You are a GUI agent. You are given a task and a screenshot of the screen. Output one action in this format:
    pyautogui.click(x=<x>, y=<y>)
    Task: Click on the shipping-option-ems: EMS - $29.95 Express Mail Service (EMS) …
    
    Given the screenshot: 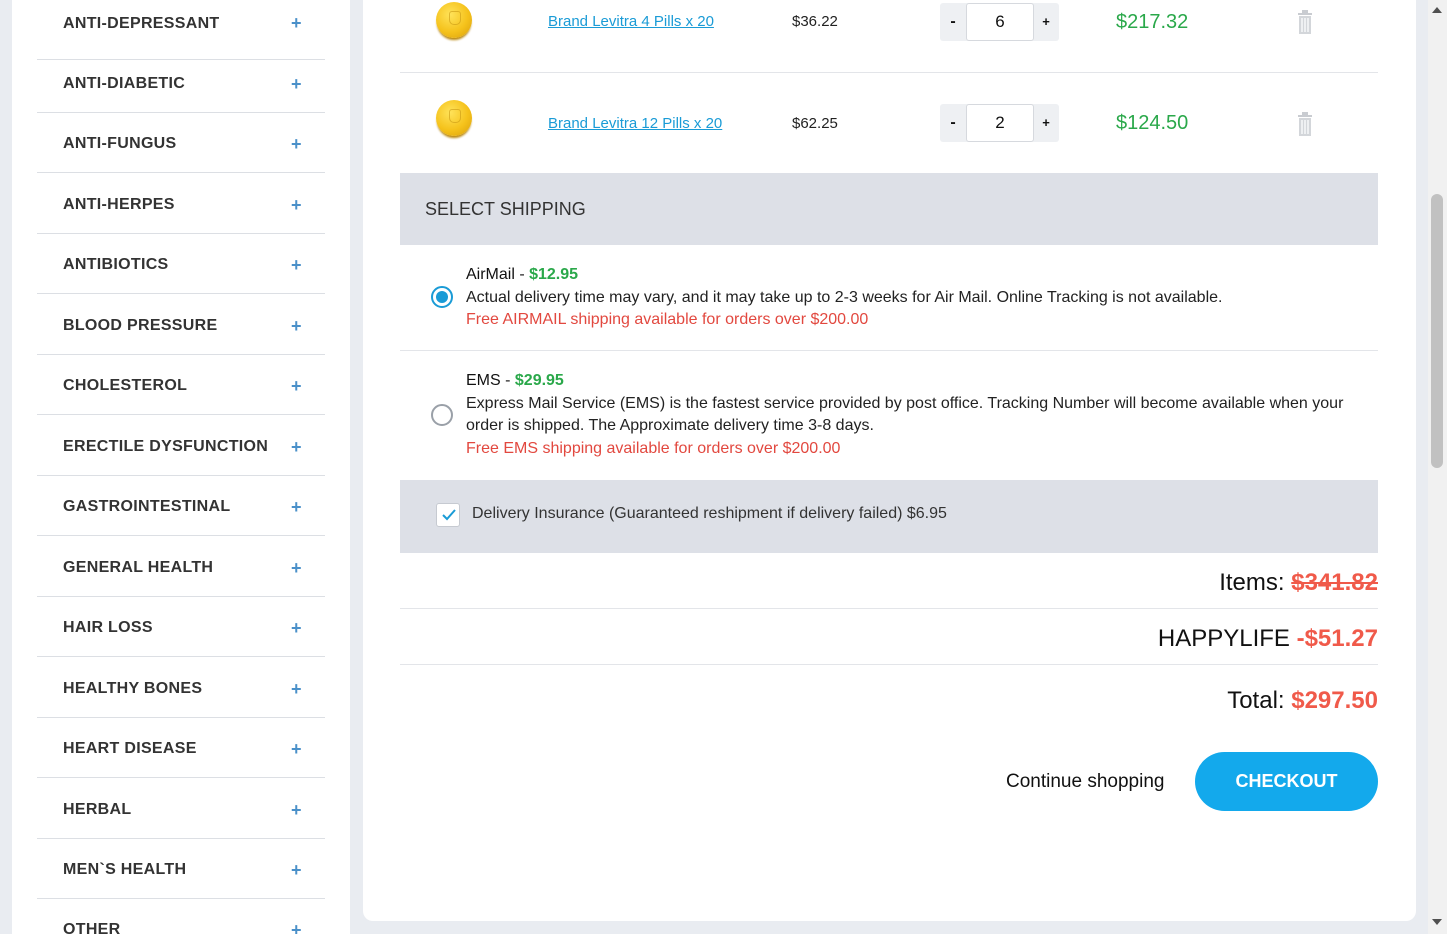 What is the action you would take?
    pyautogui.click(x=889, y=415)
    